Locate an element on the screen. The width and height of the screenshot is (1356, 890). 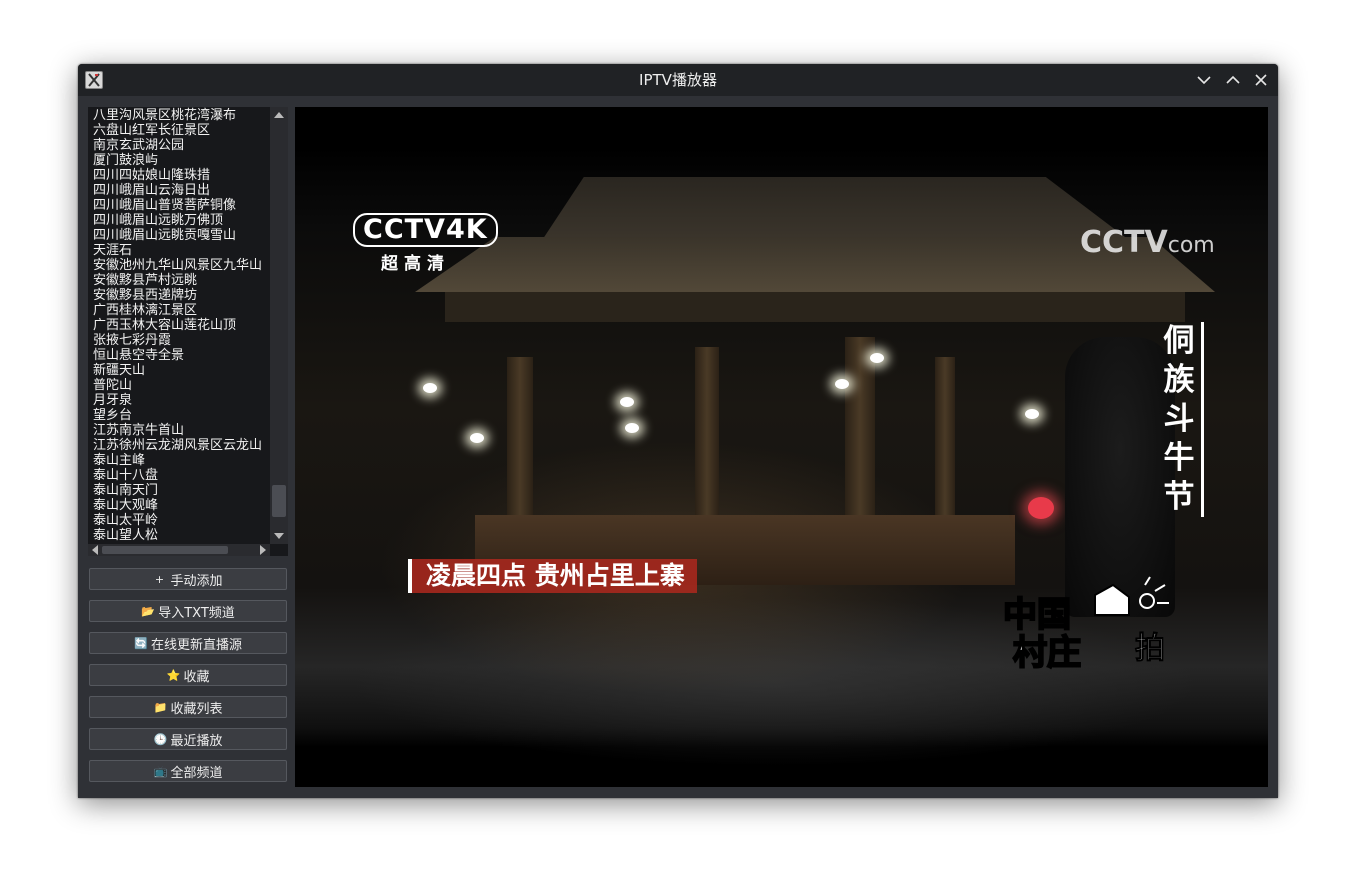
action-button: ⭐ 收藏 is located at coordinates (188, 675).